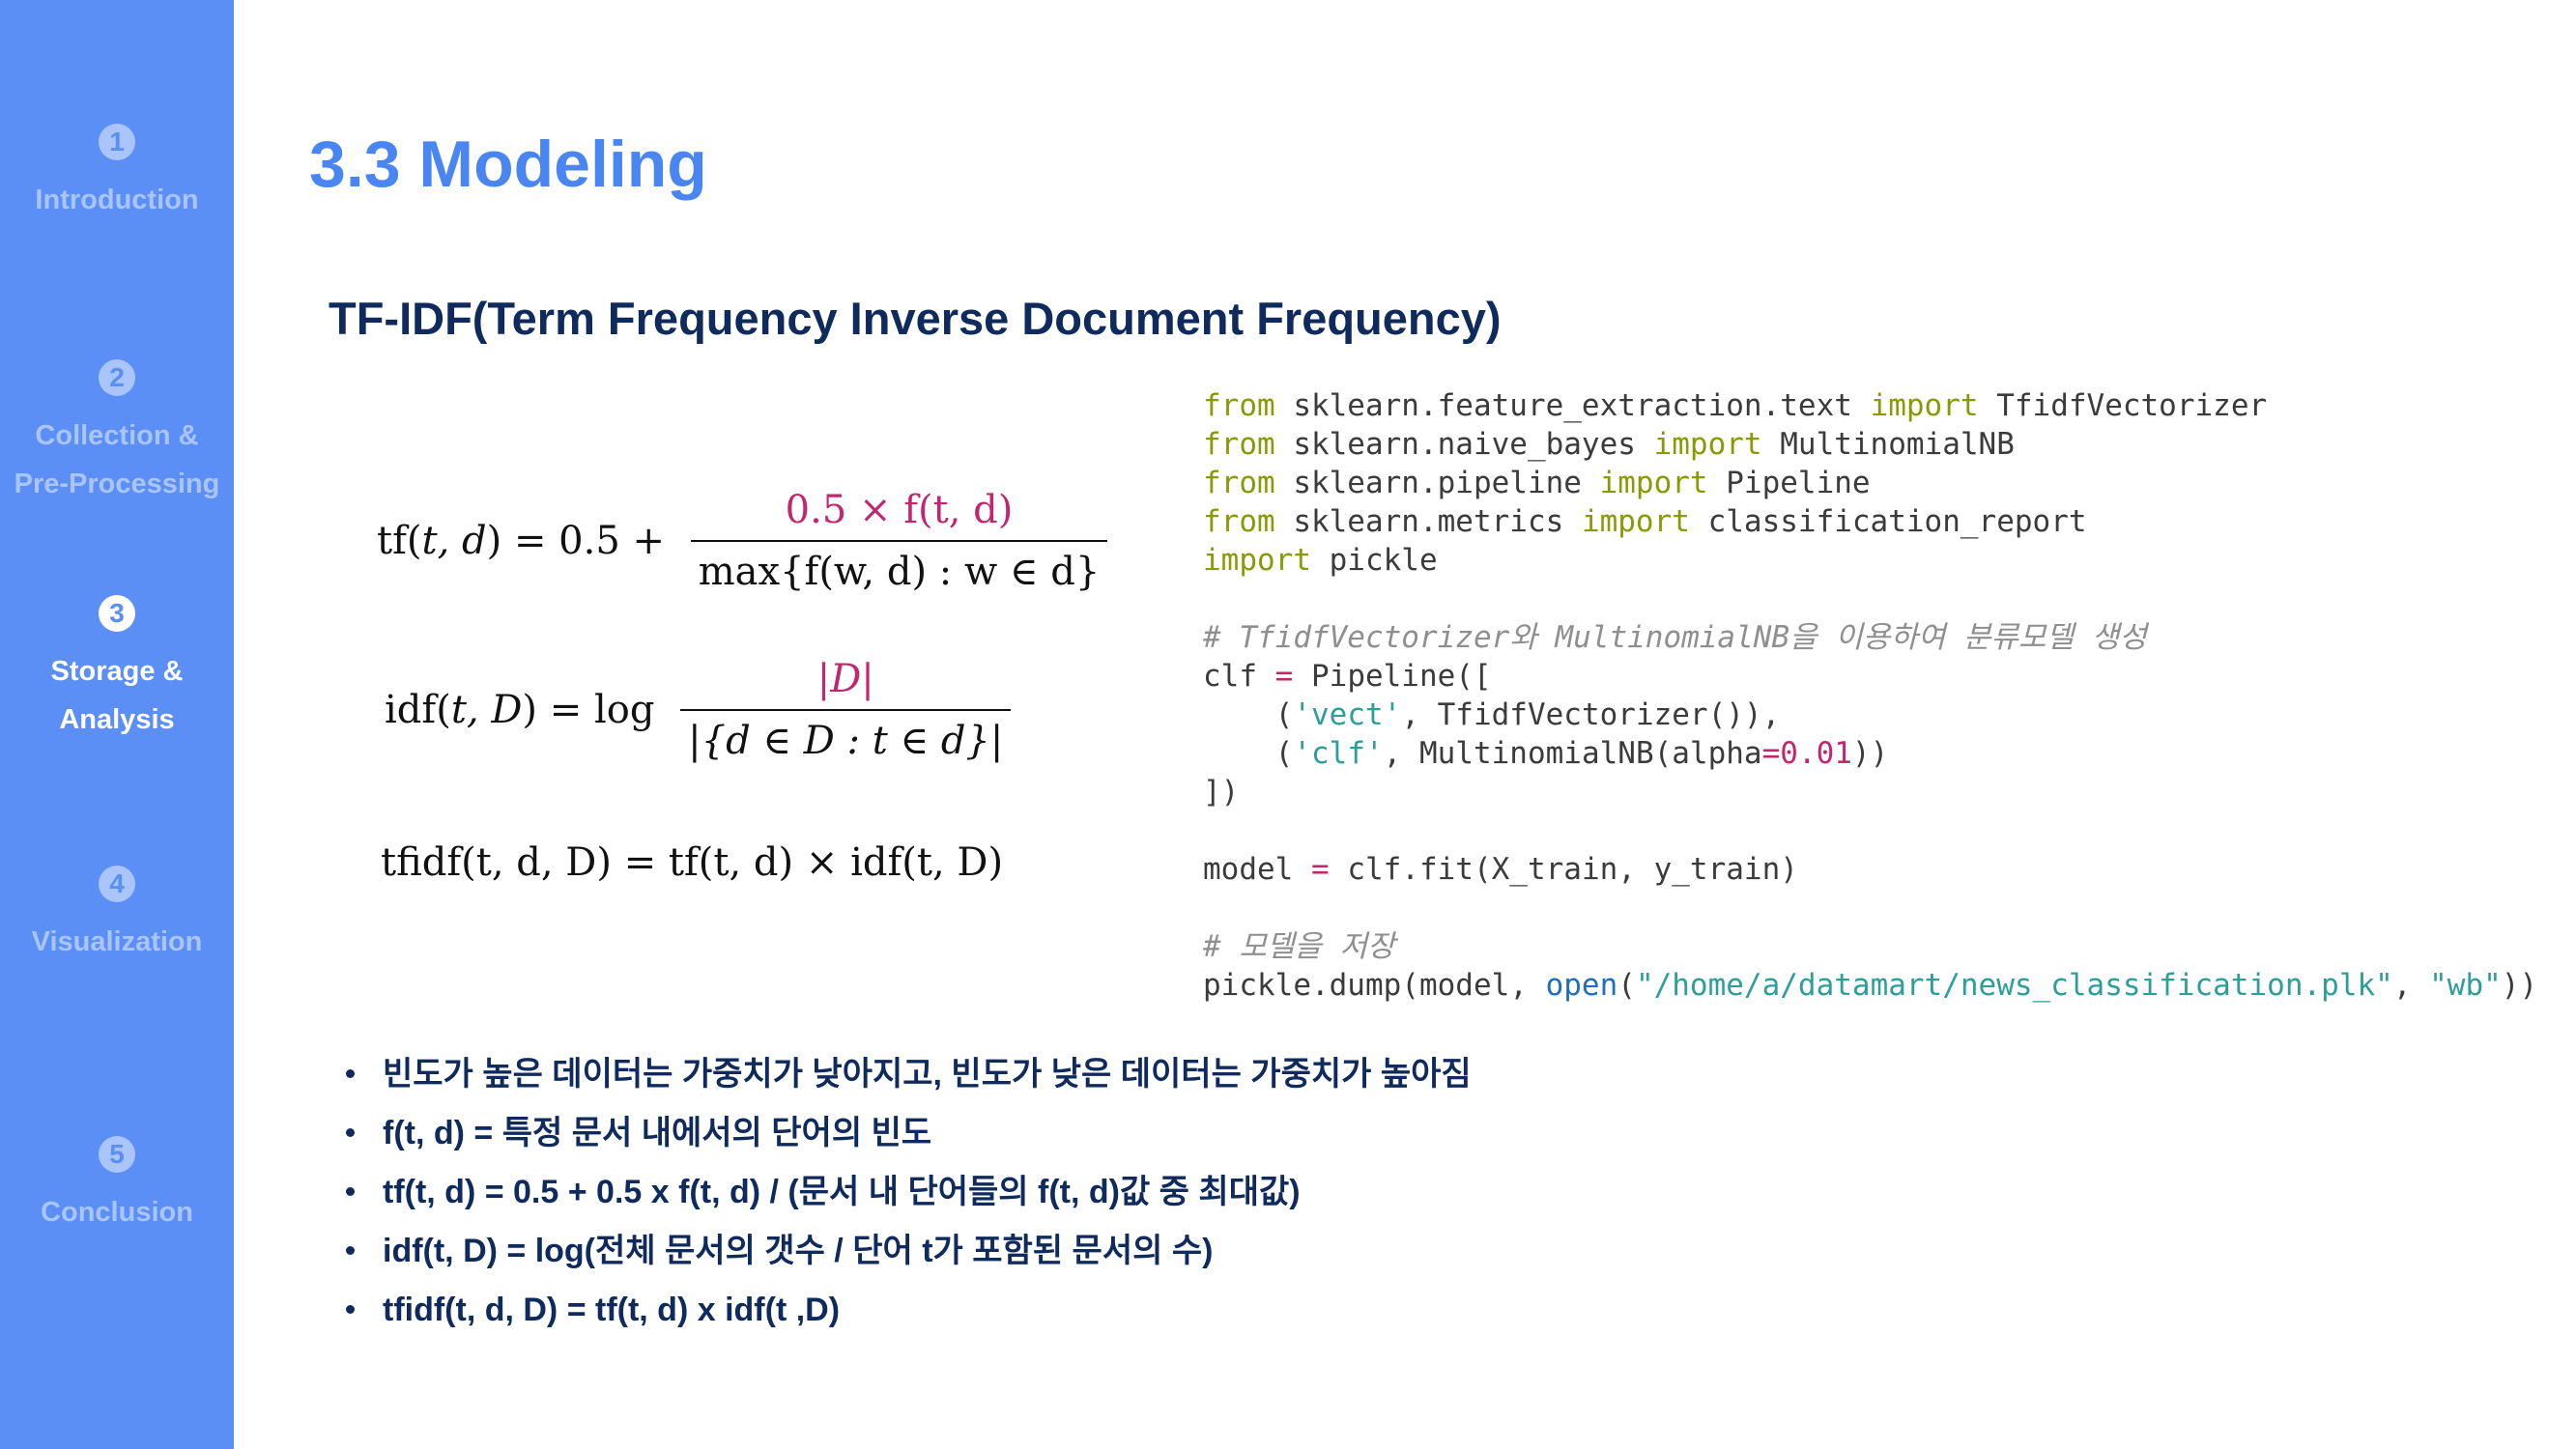  I want to click on sidebar-item-storage: 3 Storage & Analysis, so click(117, 669).